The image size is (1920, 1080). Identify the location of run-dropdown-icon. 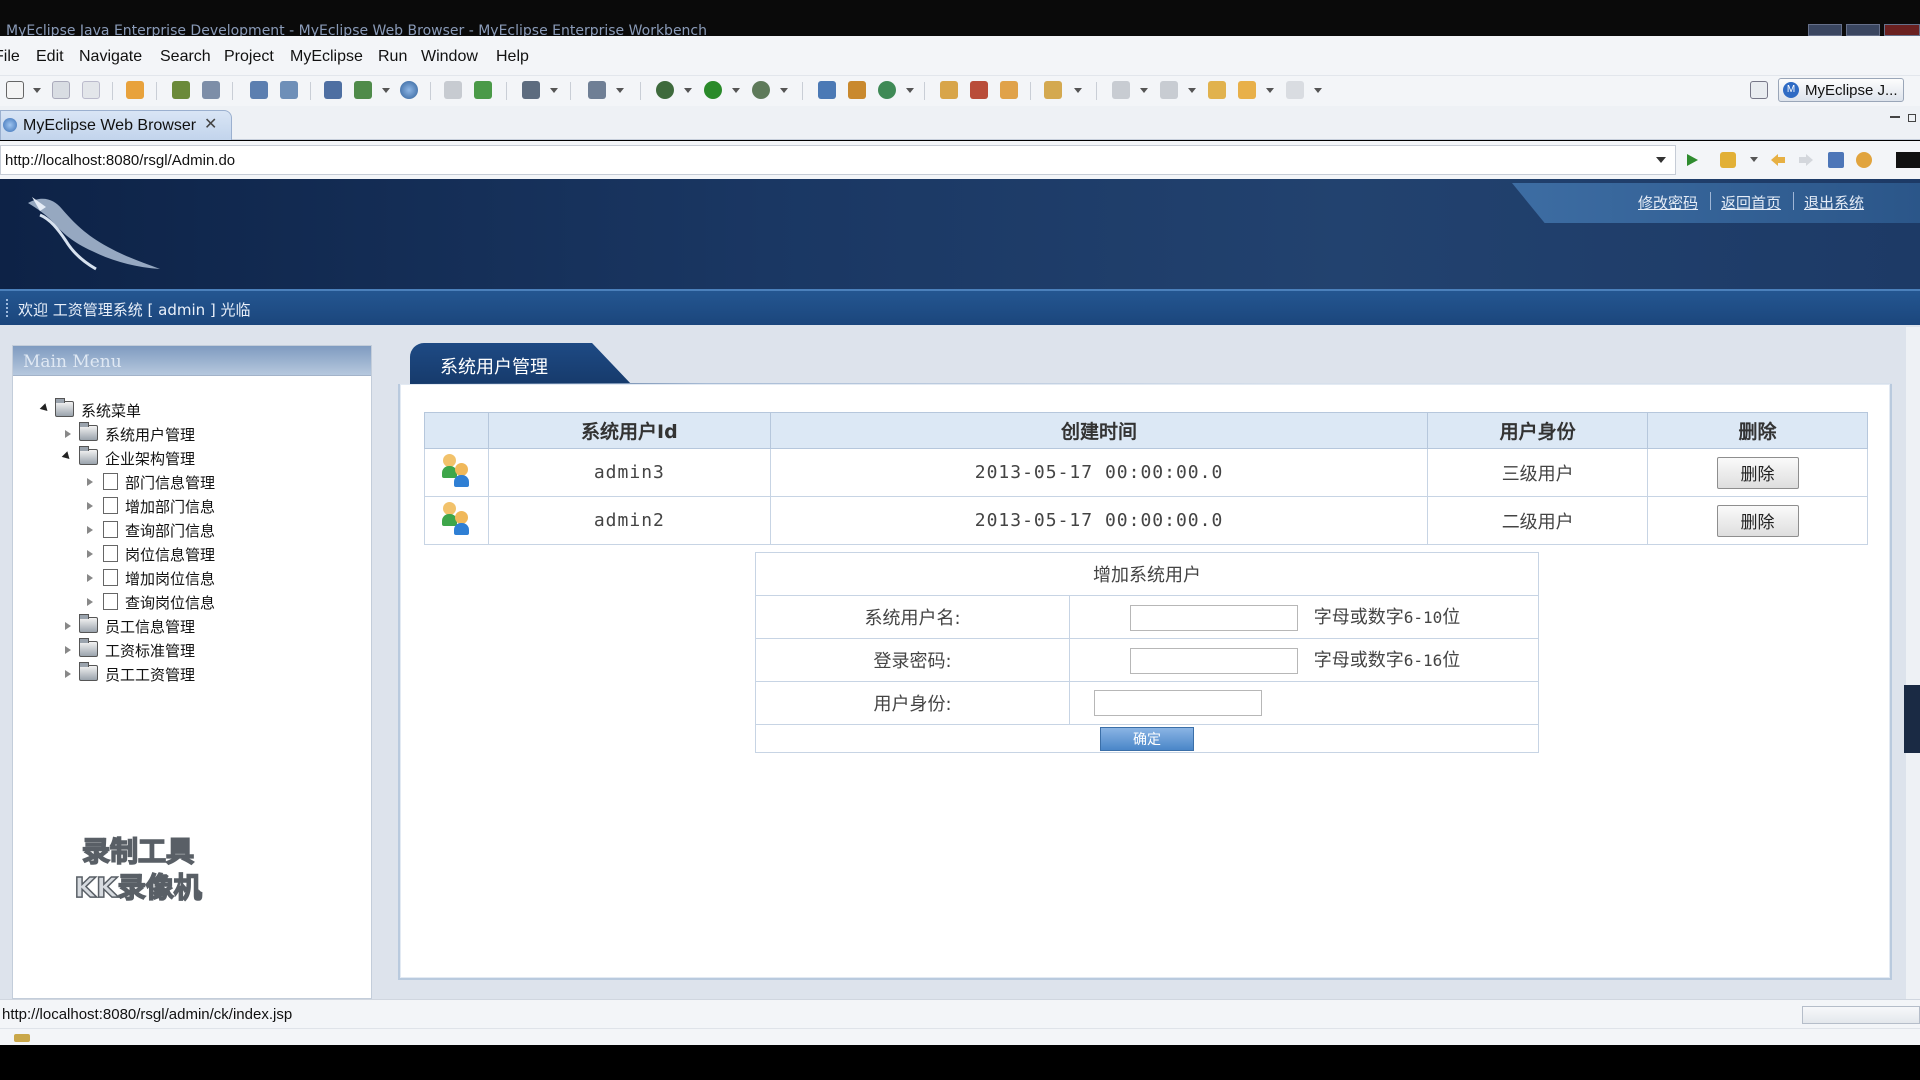
(736, 90).